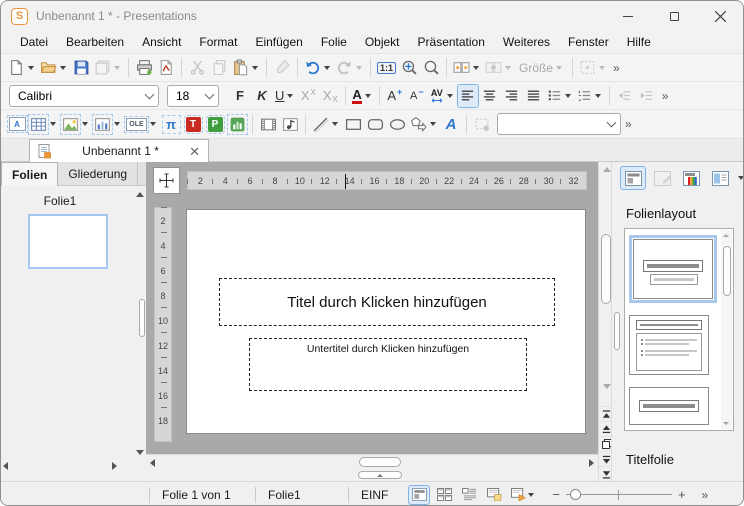 Image resolution: width=744 pixels, height=506 pixels. I want to click on menu-item: Datei, so click(34, 42).